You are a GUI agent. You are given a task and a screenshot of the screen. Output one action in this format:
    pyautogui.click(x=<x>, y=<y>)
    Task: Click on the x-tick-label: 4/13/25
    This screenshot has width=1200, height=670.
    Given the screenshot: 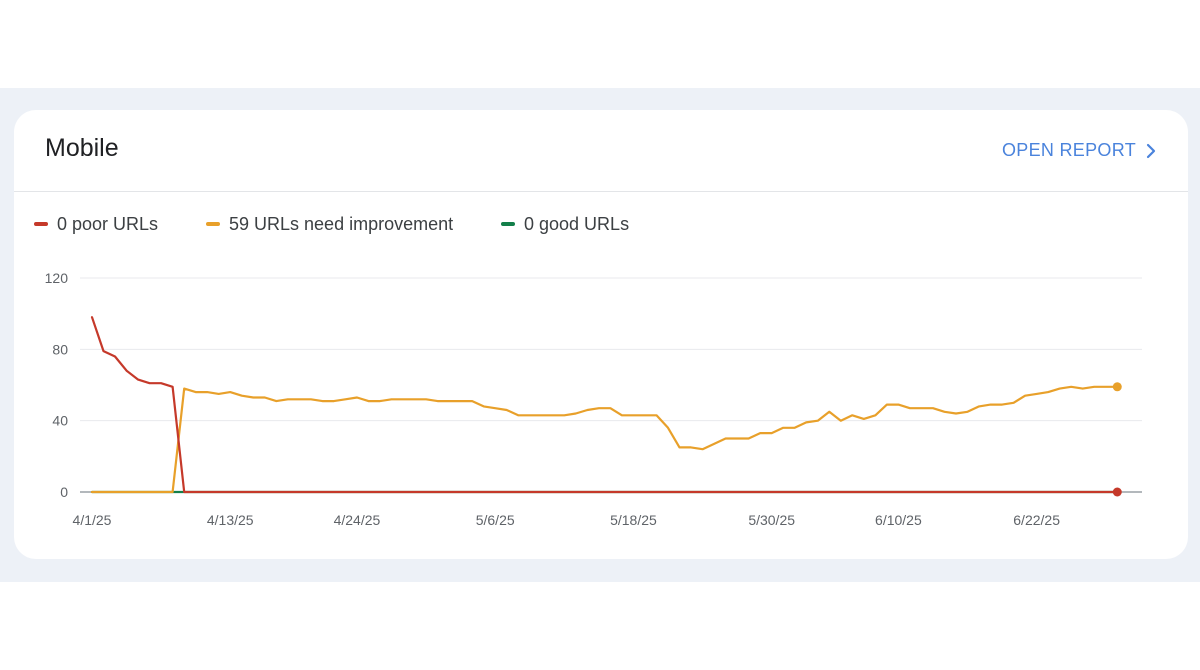 What is the action you would take?
    pyautogui.click(x=230, y=520)
    